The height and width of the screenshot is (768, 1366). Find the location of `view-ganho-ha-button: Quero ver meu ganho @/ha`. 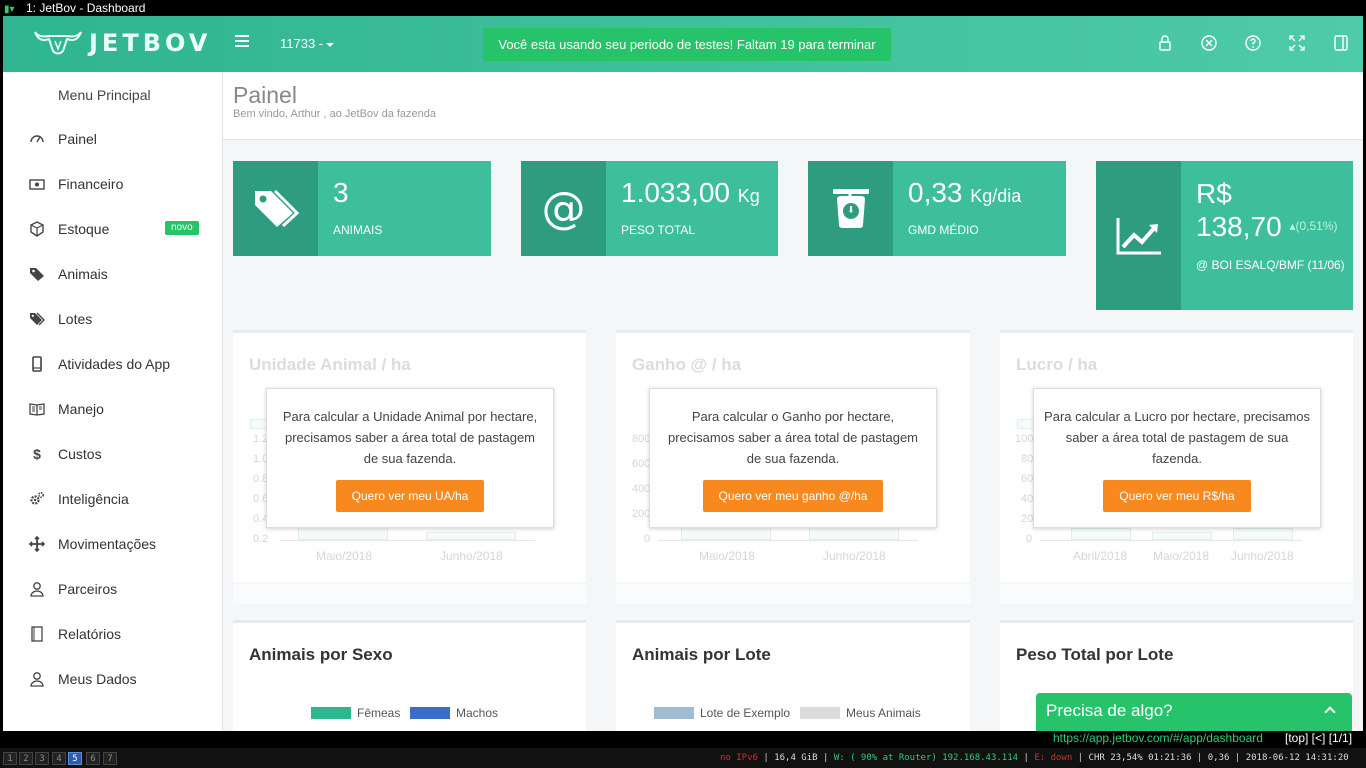

view-ganho-ha-button: Quero ver meu ganho @/ha is located at coordinates (793, 496).